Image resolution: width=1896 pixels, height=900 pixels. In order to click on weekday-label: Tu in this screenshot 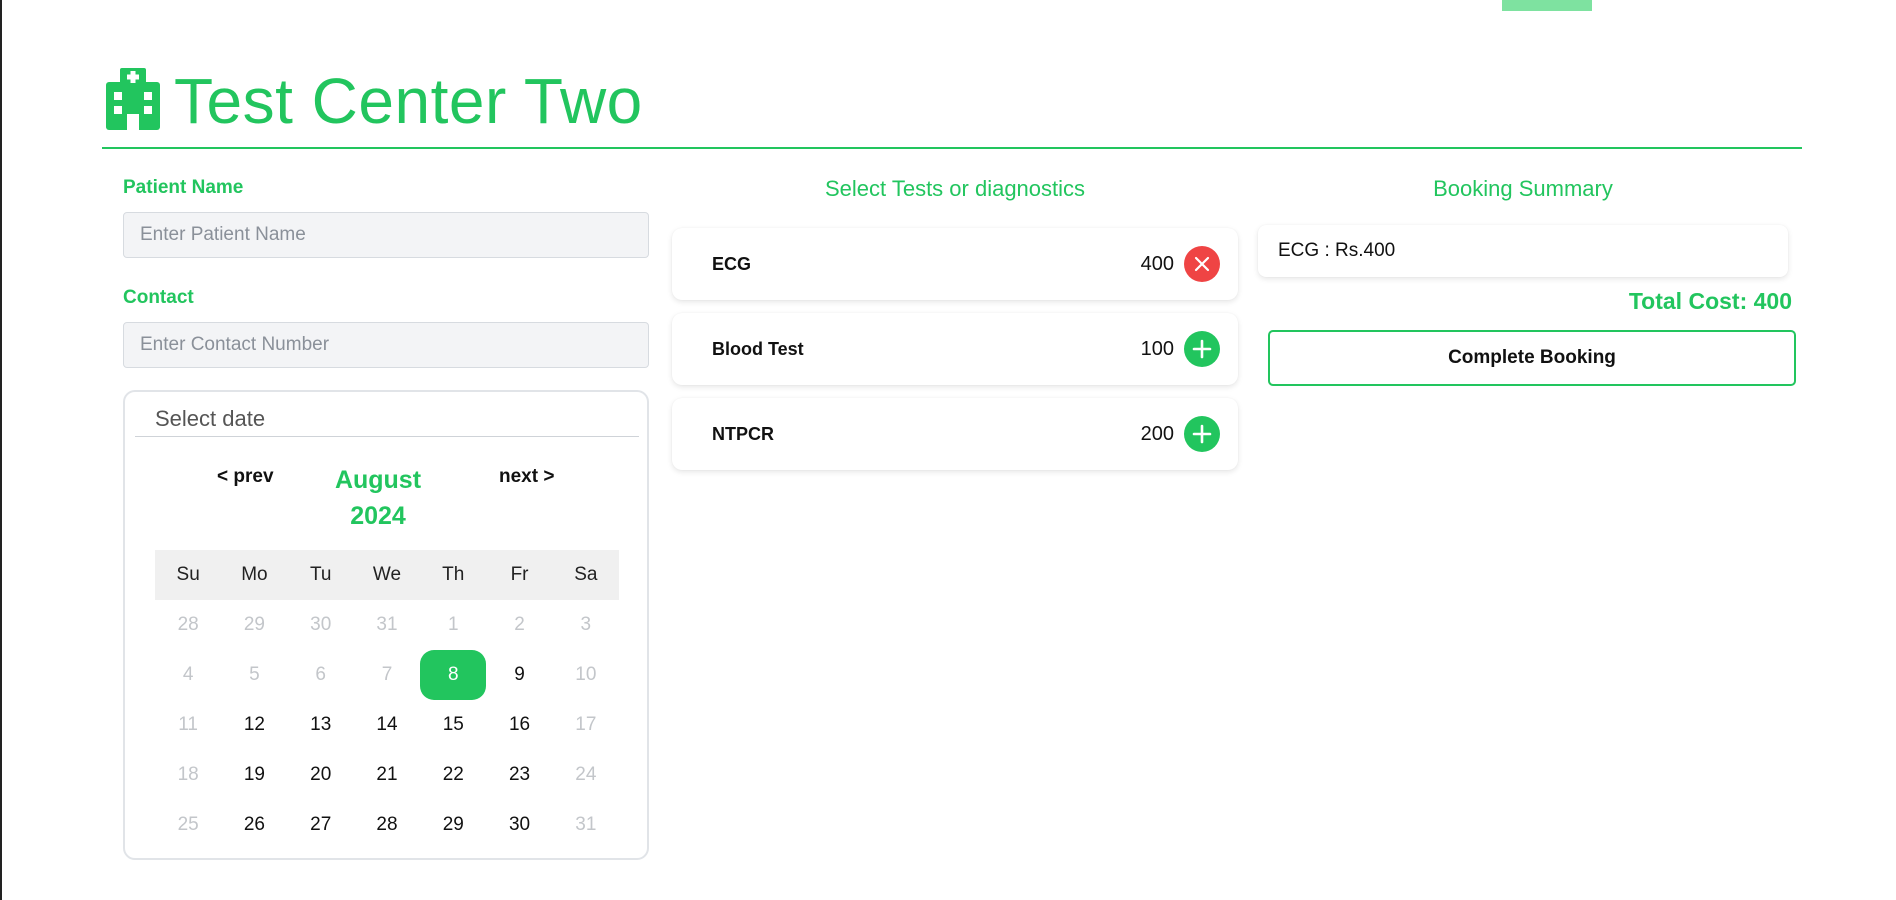, I will do `click(320, 574)`.